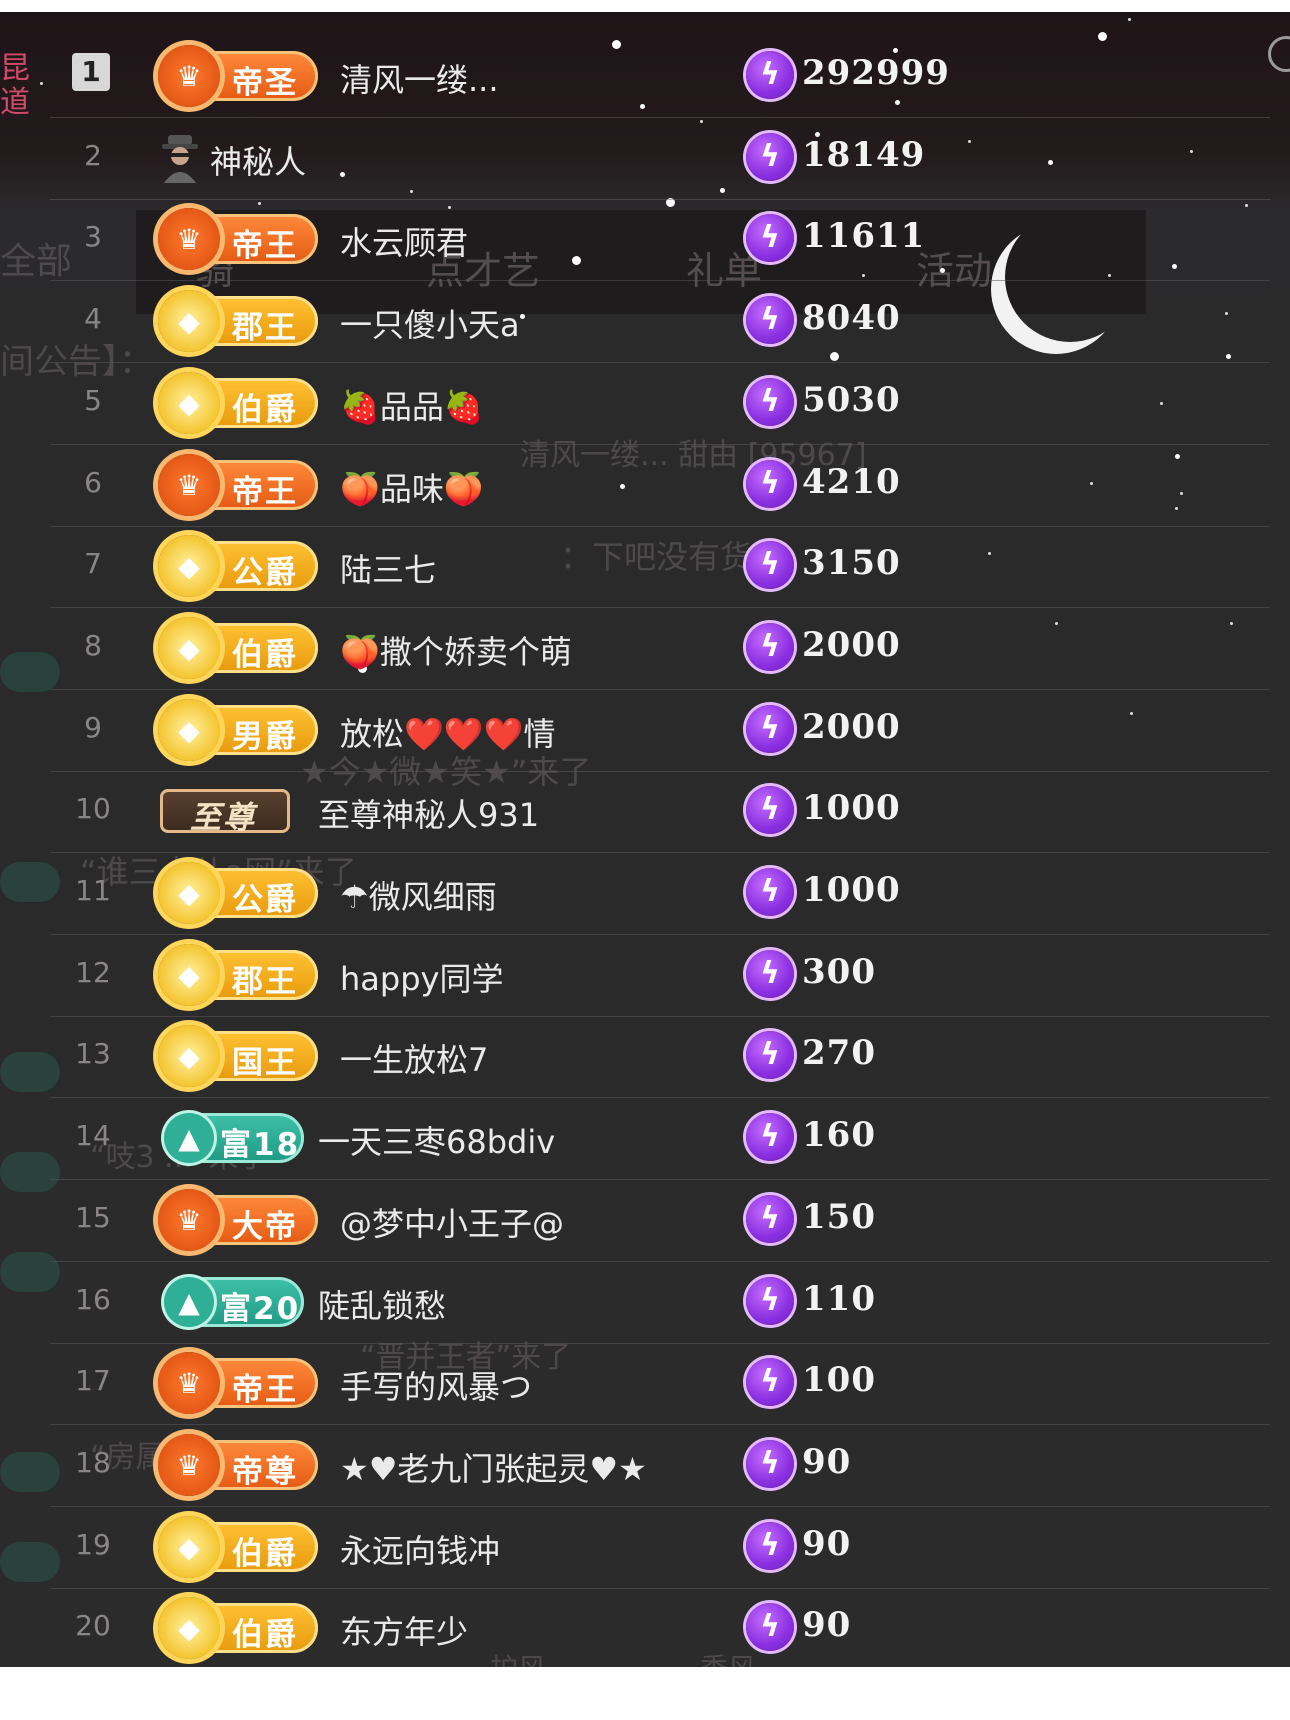 The image size is (1290, 1720). I want to click on user-name: 东方年少, so click(404, 1630).